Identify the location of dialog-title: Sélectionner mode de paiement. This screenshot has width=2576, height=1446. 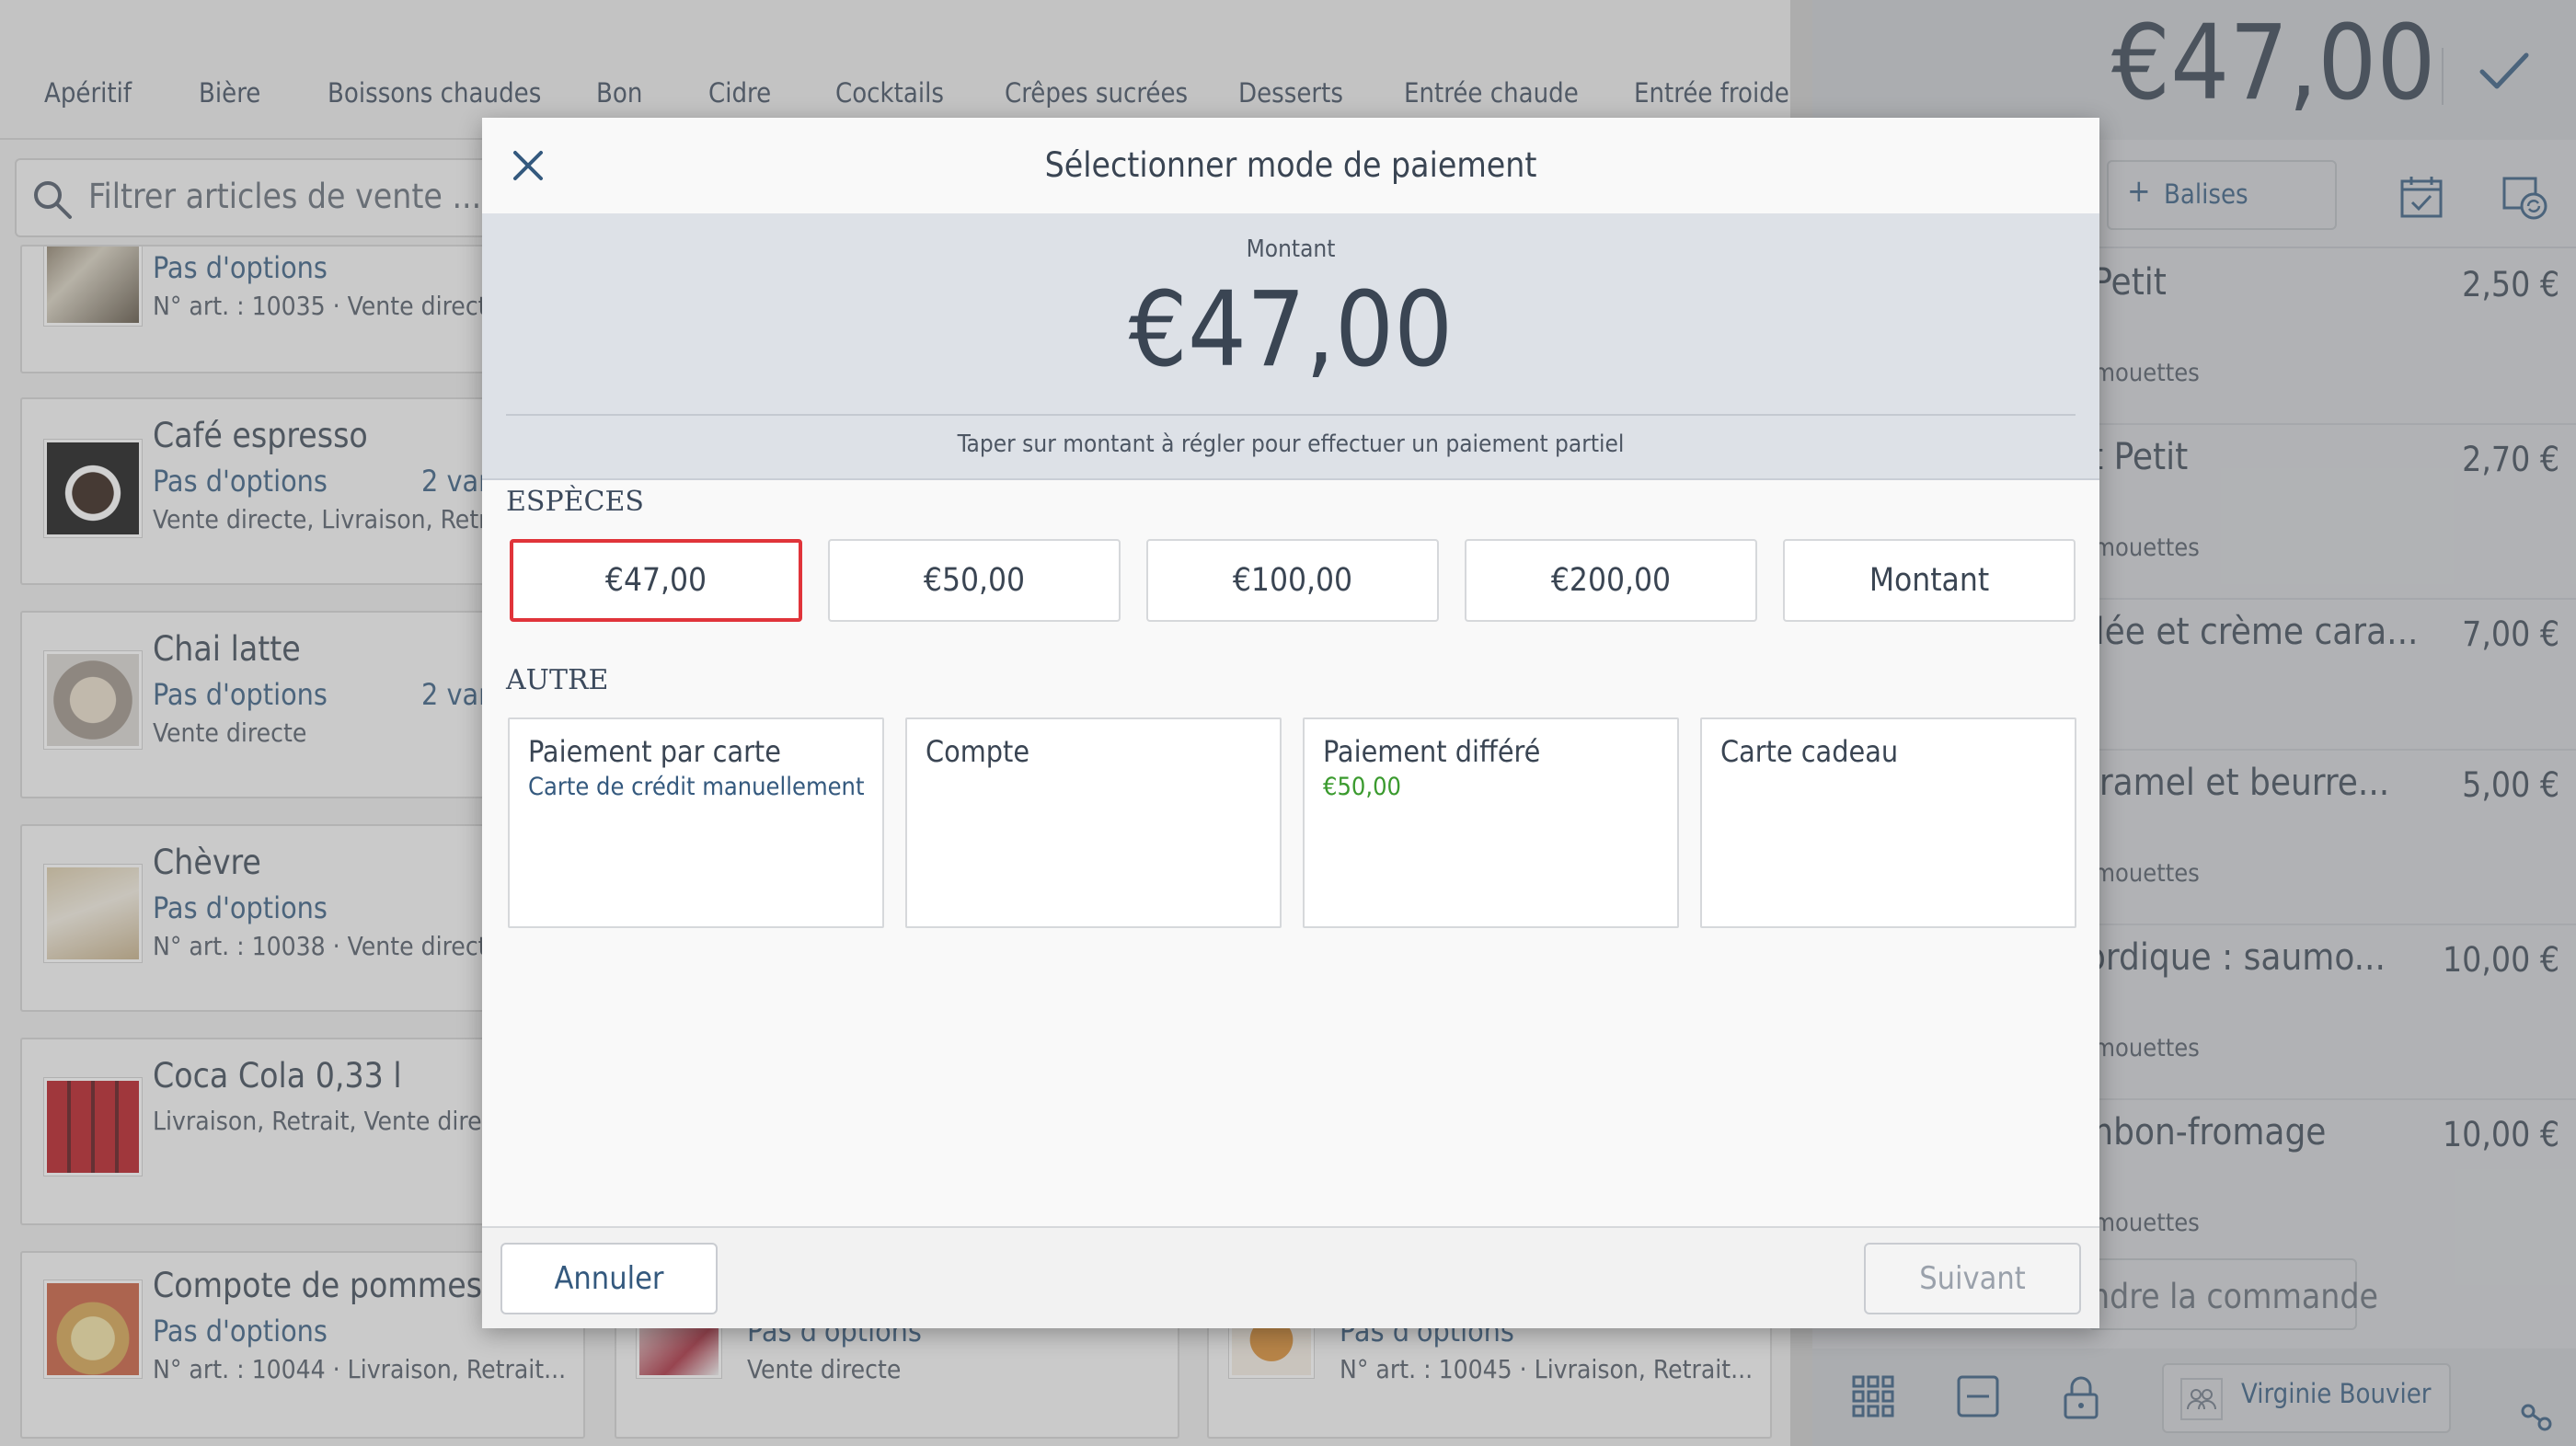
(1290, 165).